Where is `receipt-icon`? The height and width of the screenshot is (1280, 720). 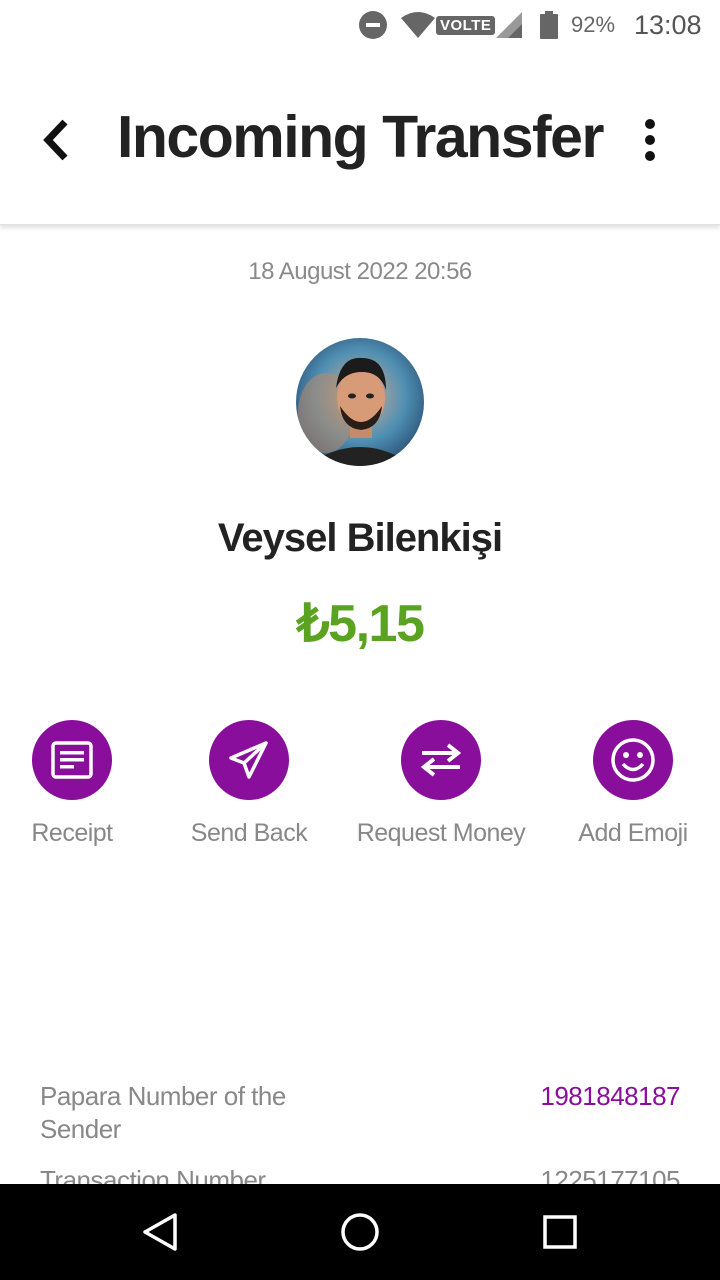
receipt-icon is located at coordinates (72, 760).